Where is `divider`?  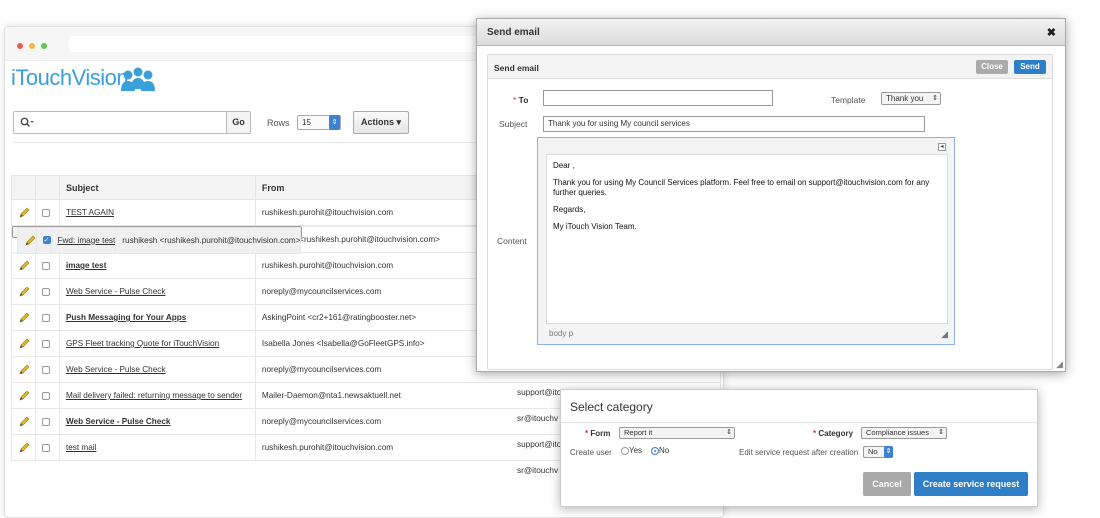
divider is located at coordinates (799, 422).